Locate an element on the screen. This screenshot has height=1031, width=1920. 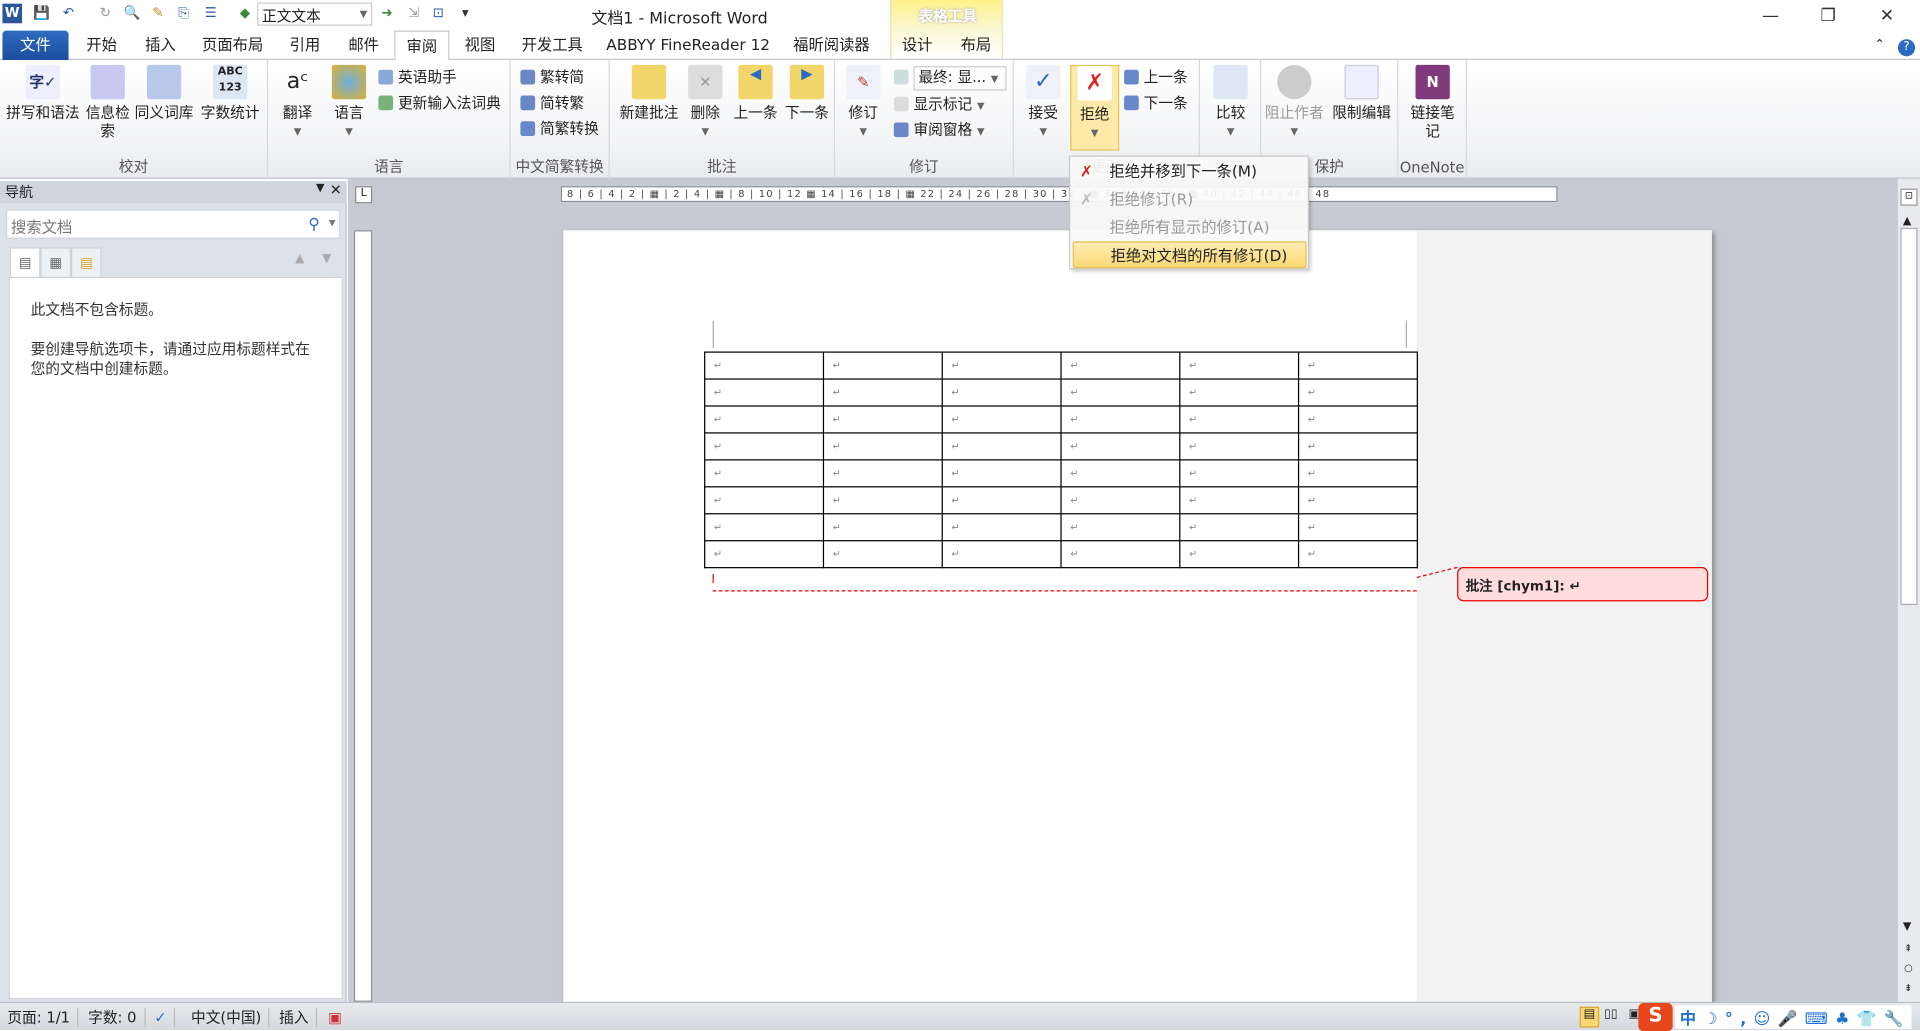
ime-toolbar: 中☽°,☺🎤⌨♣👕🔧 is located at coordinates (1793, 1017).